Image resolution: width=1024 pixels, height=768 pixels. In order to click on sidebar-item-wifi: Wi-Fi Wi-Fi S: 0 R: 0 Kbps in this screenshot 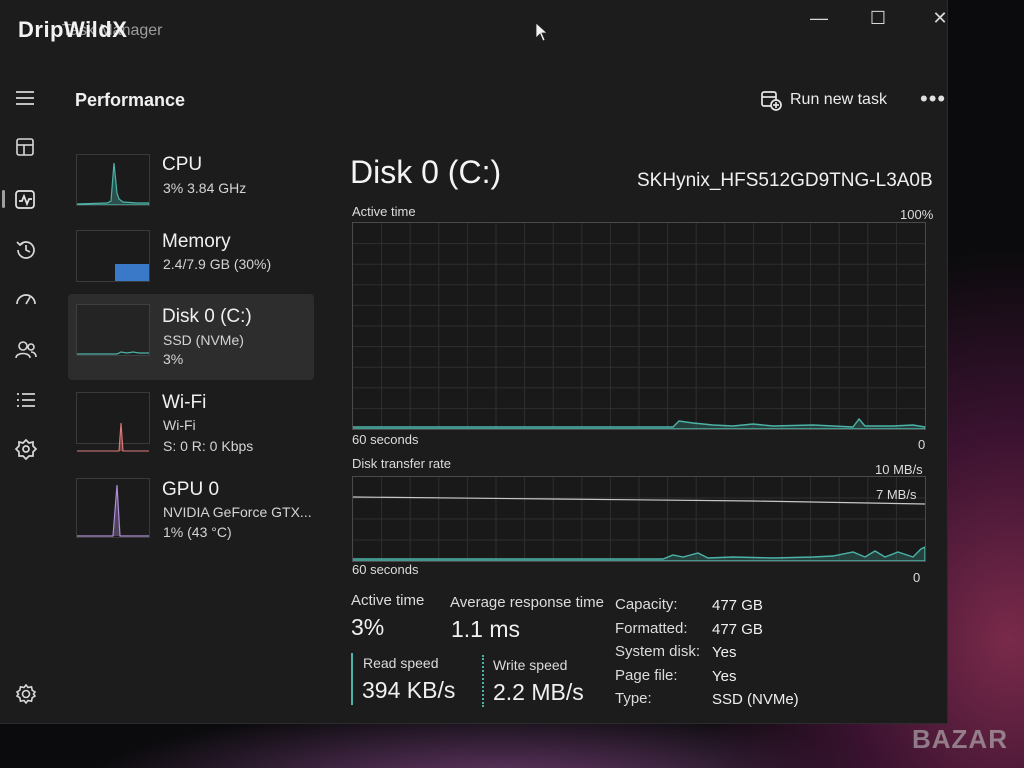, I will do `click(191, 429)`.